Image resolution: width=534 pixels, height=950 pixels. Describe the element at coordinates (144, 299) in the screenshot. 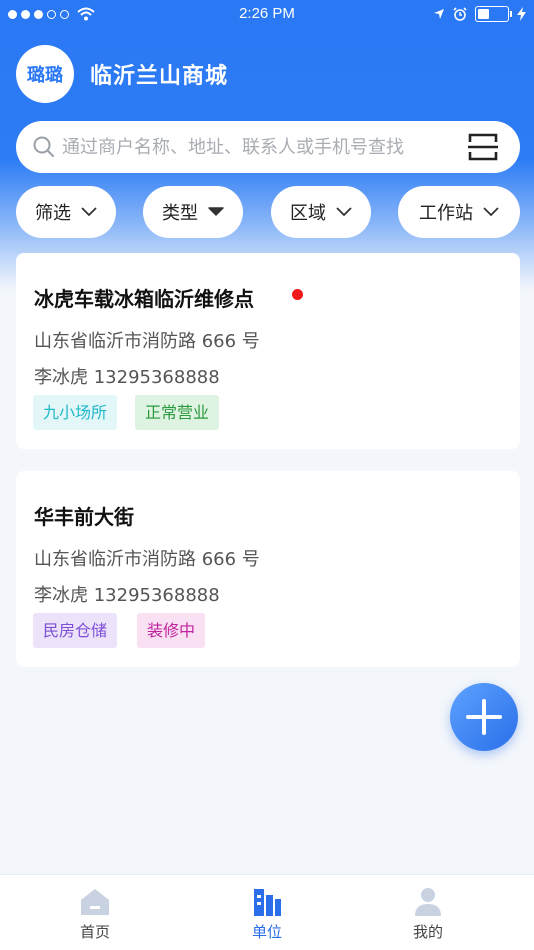

I see `merchant-name: 冰虎车载冰箱临沂维修点` at that location.